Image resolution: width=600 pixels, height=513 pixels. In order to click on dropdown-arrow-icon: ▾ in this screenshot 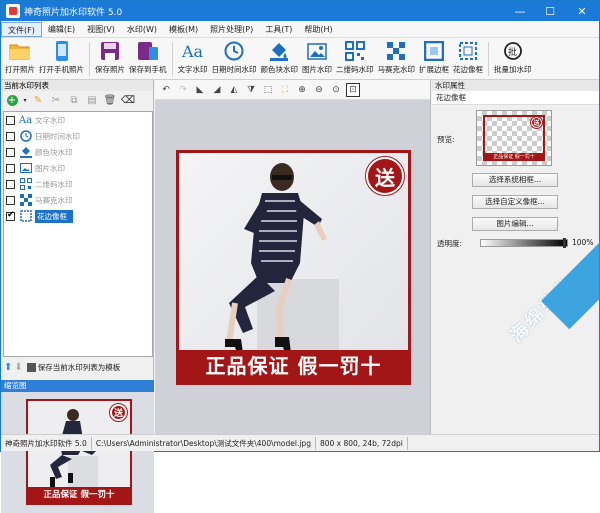, I will do `click(25, 100)`.